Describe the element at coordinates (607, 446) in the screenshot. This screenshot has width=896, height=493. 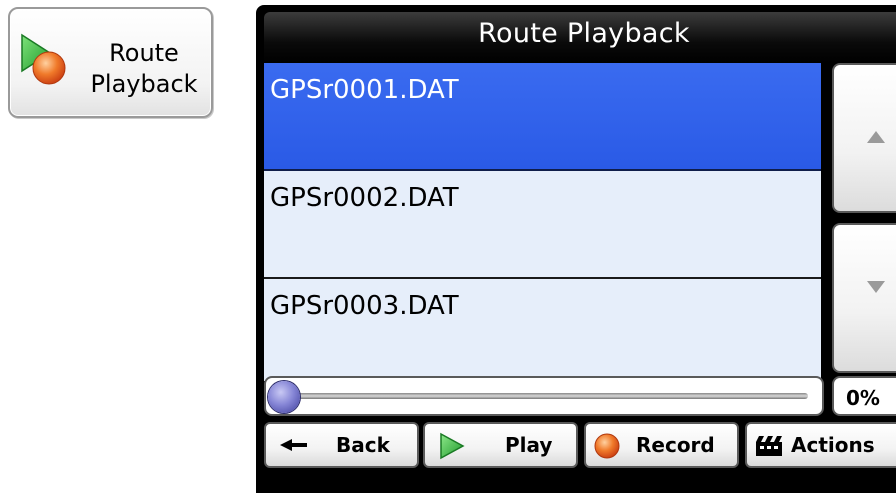
I see `record-icon` at that location.